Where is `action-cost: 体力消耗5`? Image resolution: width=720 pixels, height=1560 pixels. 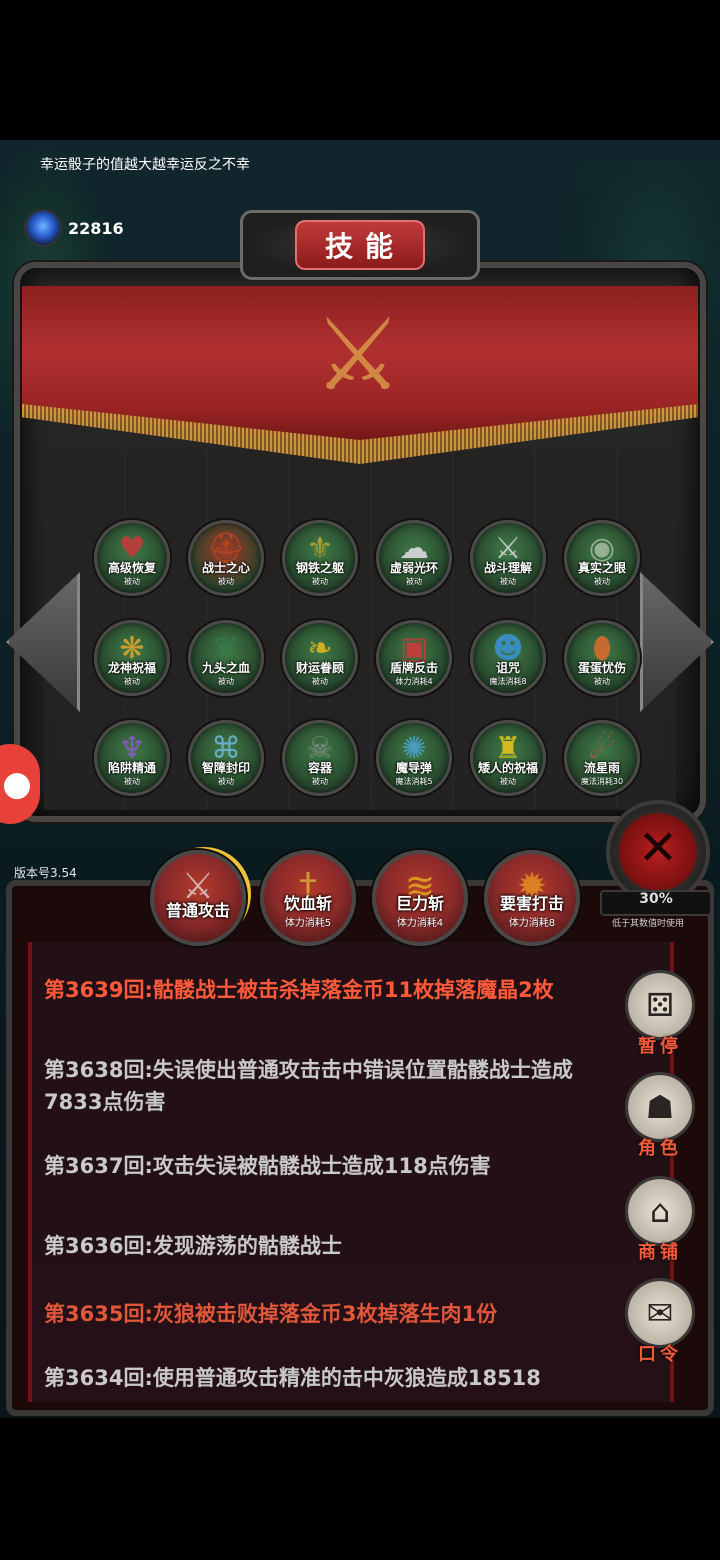 action-cost: 体力消耗5 is located at coordinates (308, 923).